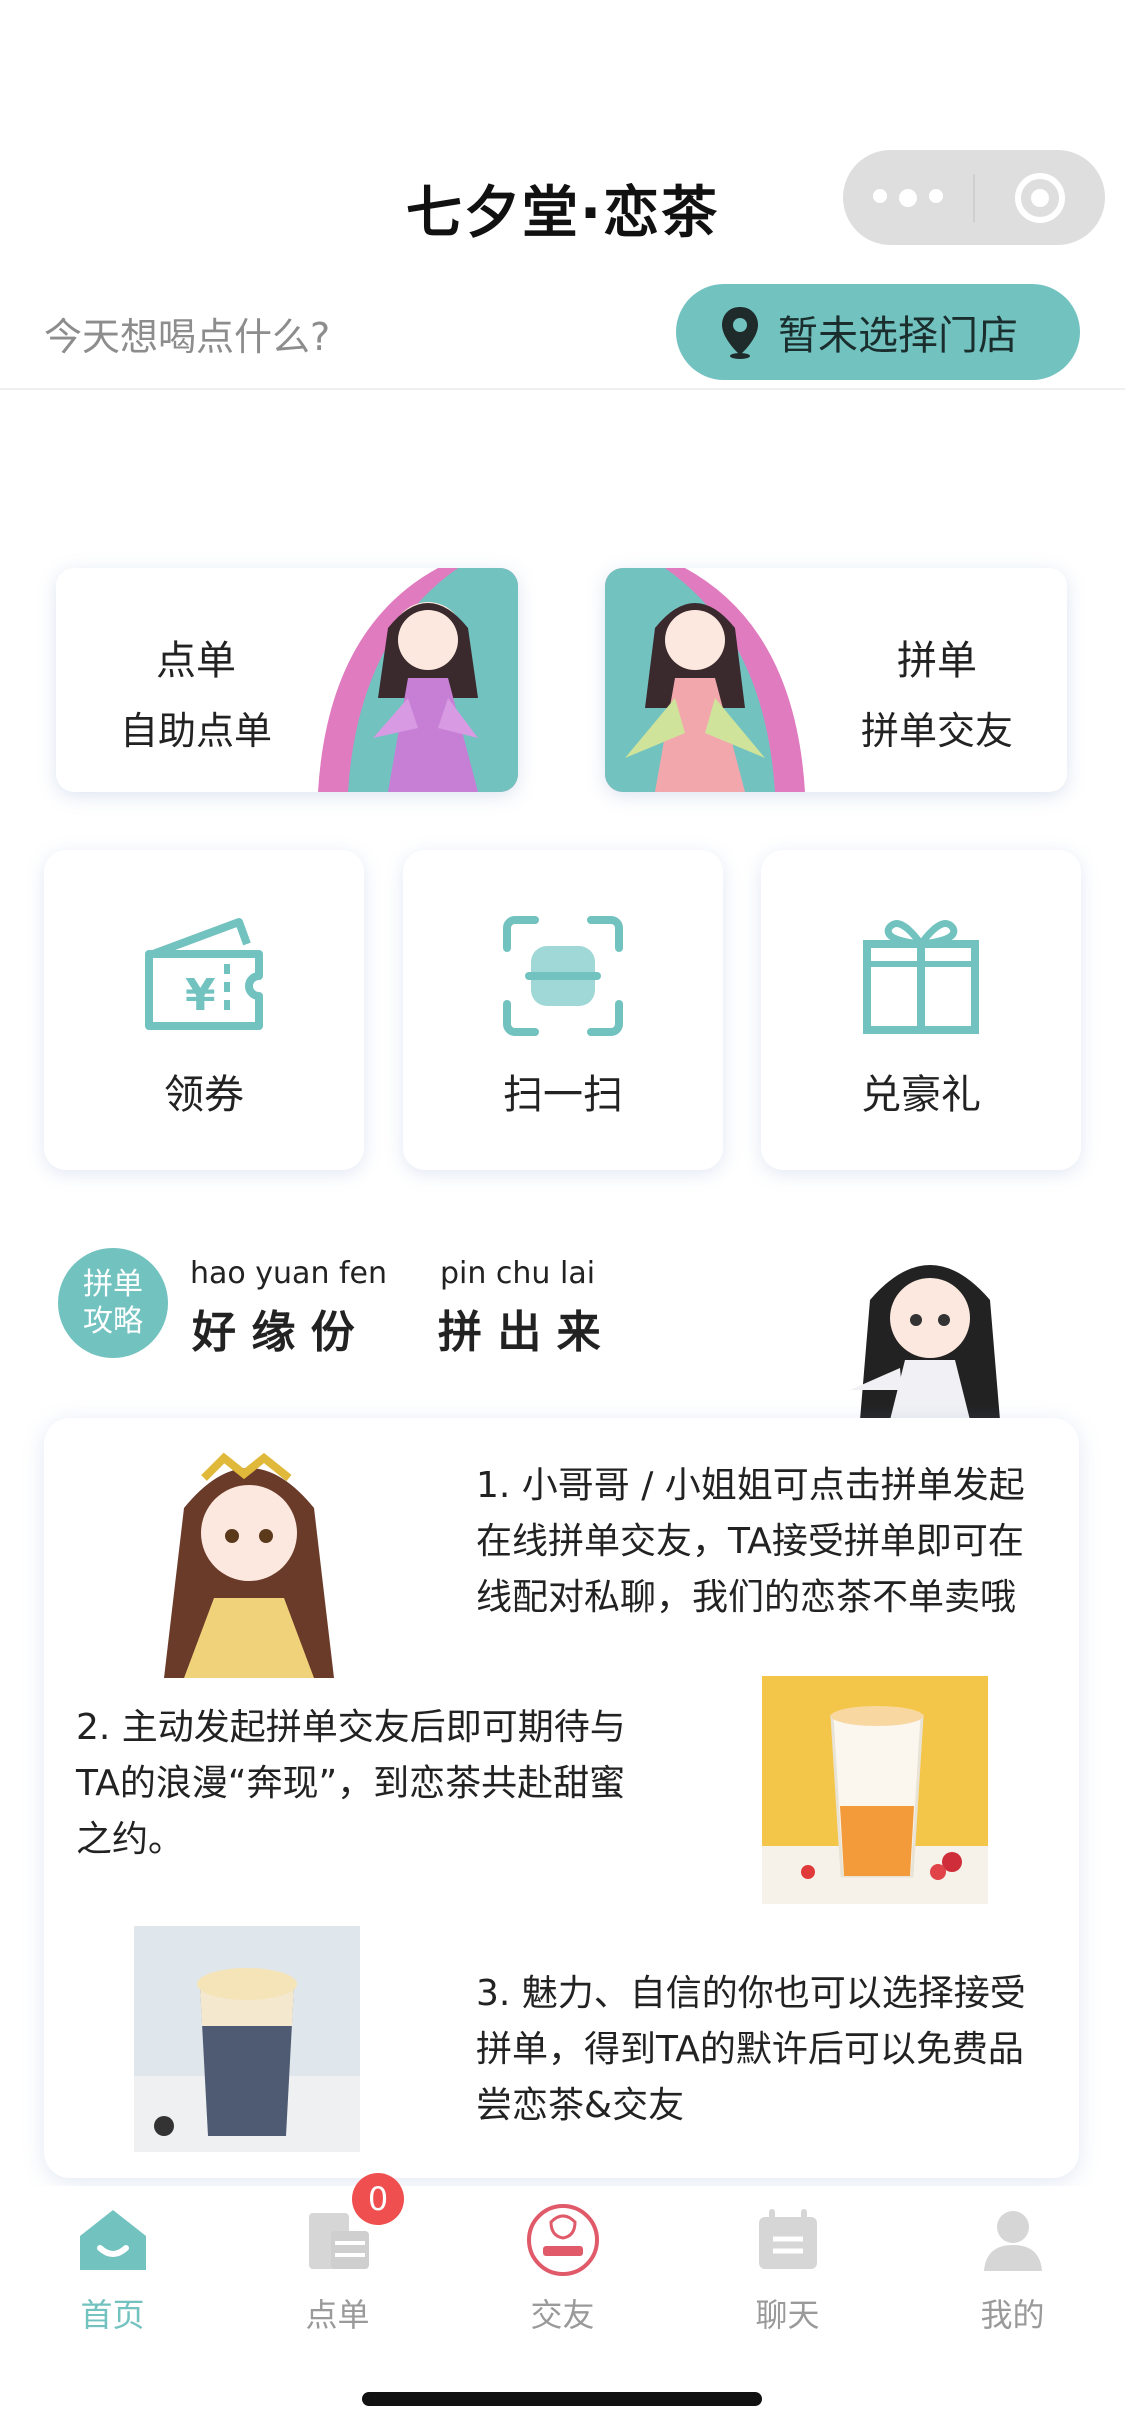  I want to click on gift-icon, so click(921, 976).